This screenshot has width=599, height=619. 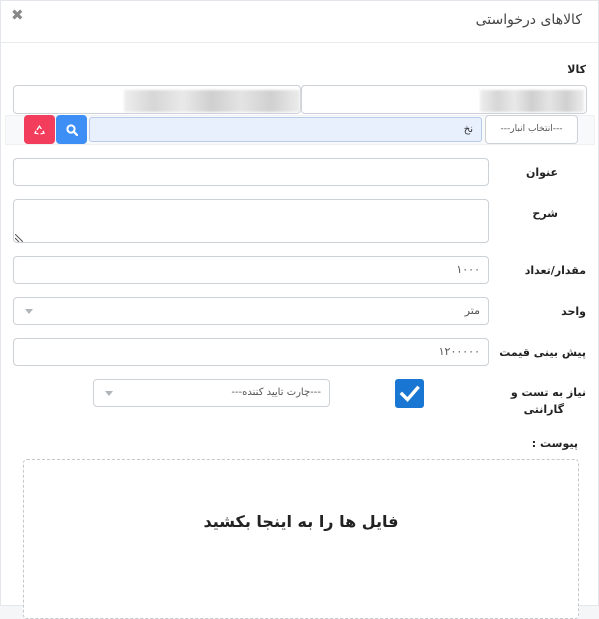 What do you see at coordinates (554, 443) in the screenshot?
I see `attachment-label: پیوست :` at bounding box center [554, 443].